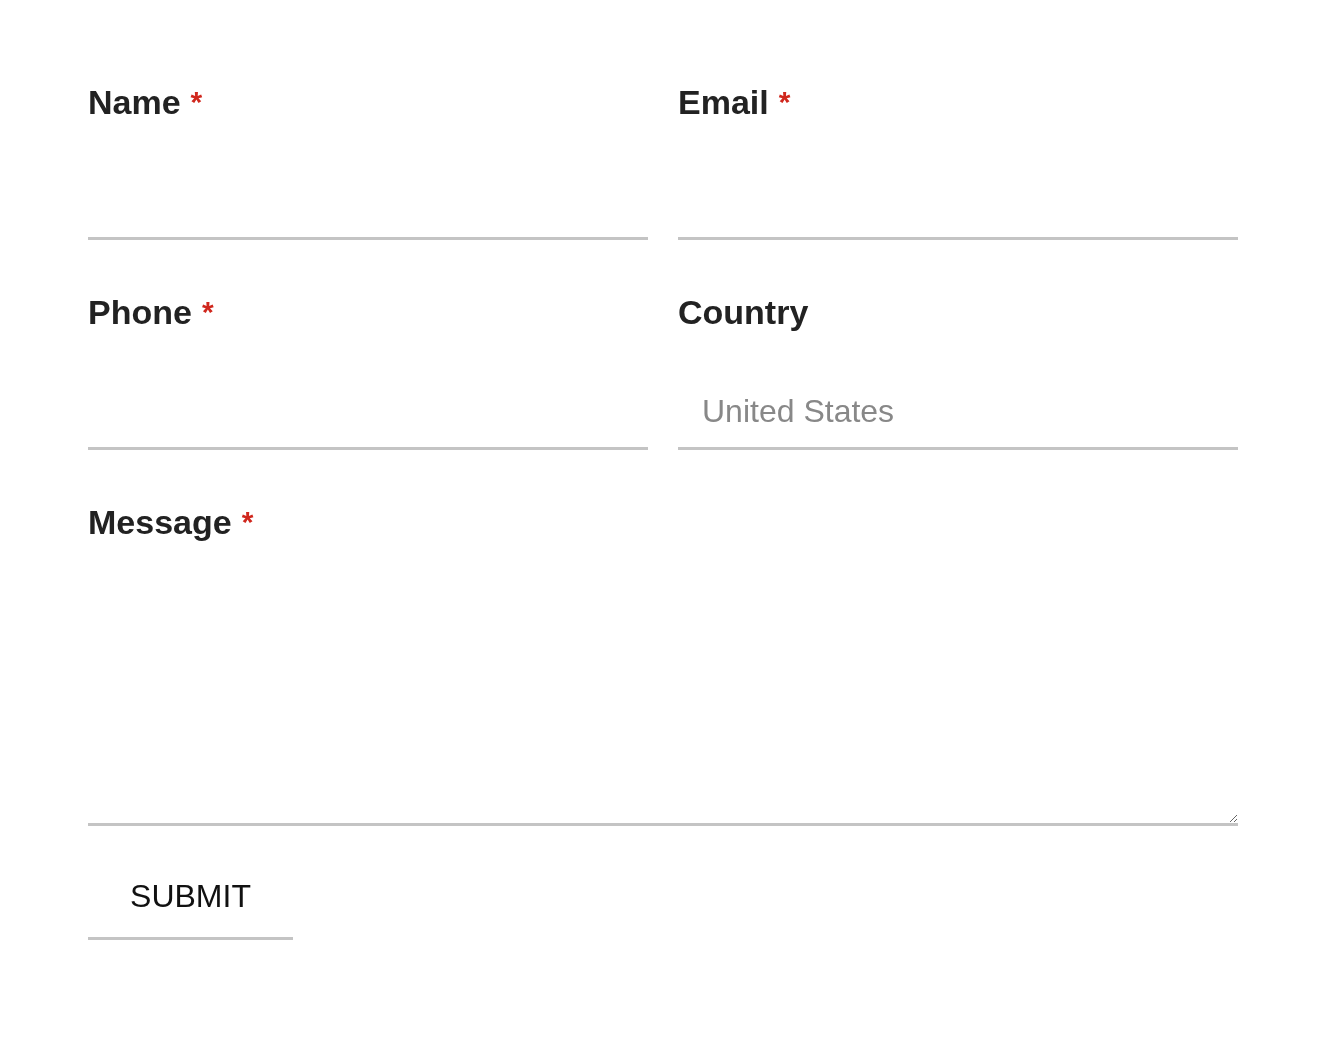 The width and height of the screenshot is (1332, 1044). I want to click on field-label: Message, so click(160, 522).